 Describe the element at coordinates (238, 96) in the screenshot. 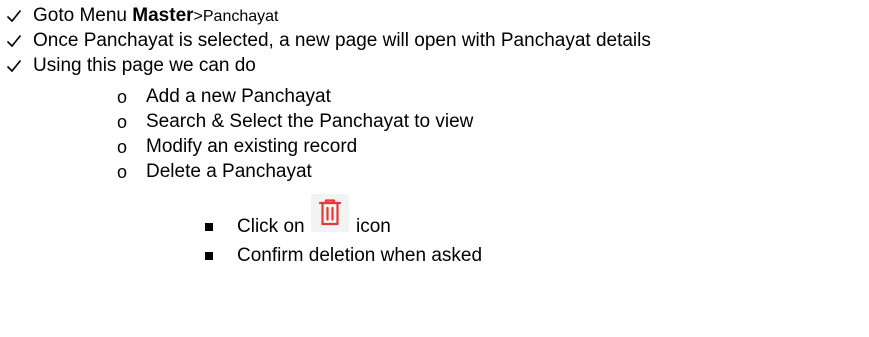

I see `action-add: Add a new Panchayat` at that location.